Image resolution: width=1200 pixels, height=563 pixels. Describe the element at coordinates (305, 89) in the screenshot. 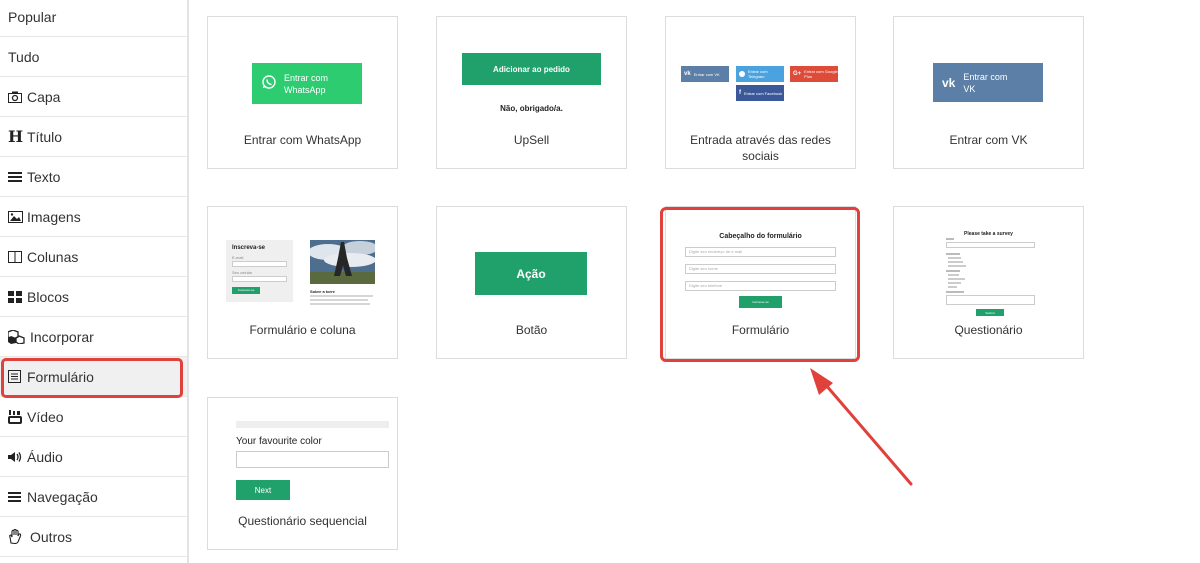

I see `whatsapp-preview-text-2: WhatsApp` at that location.